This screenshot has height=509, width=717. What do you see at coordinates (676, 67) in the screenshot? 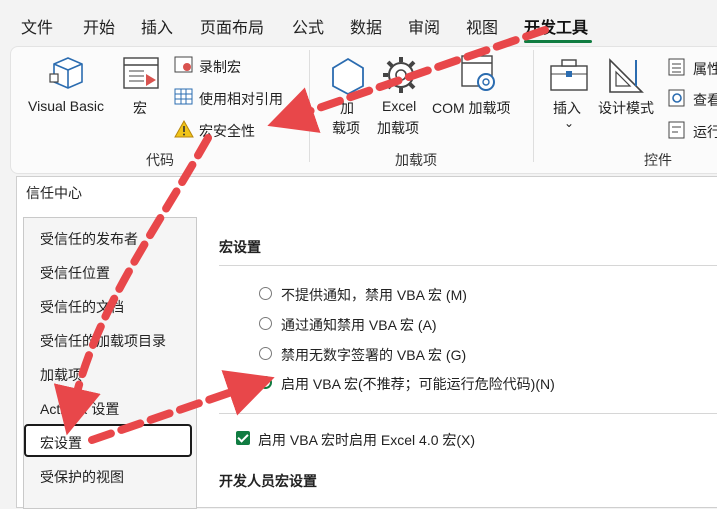
I see `properties-icon` at bounding box center [676, 67].